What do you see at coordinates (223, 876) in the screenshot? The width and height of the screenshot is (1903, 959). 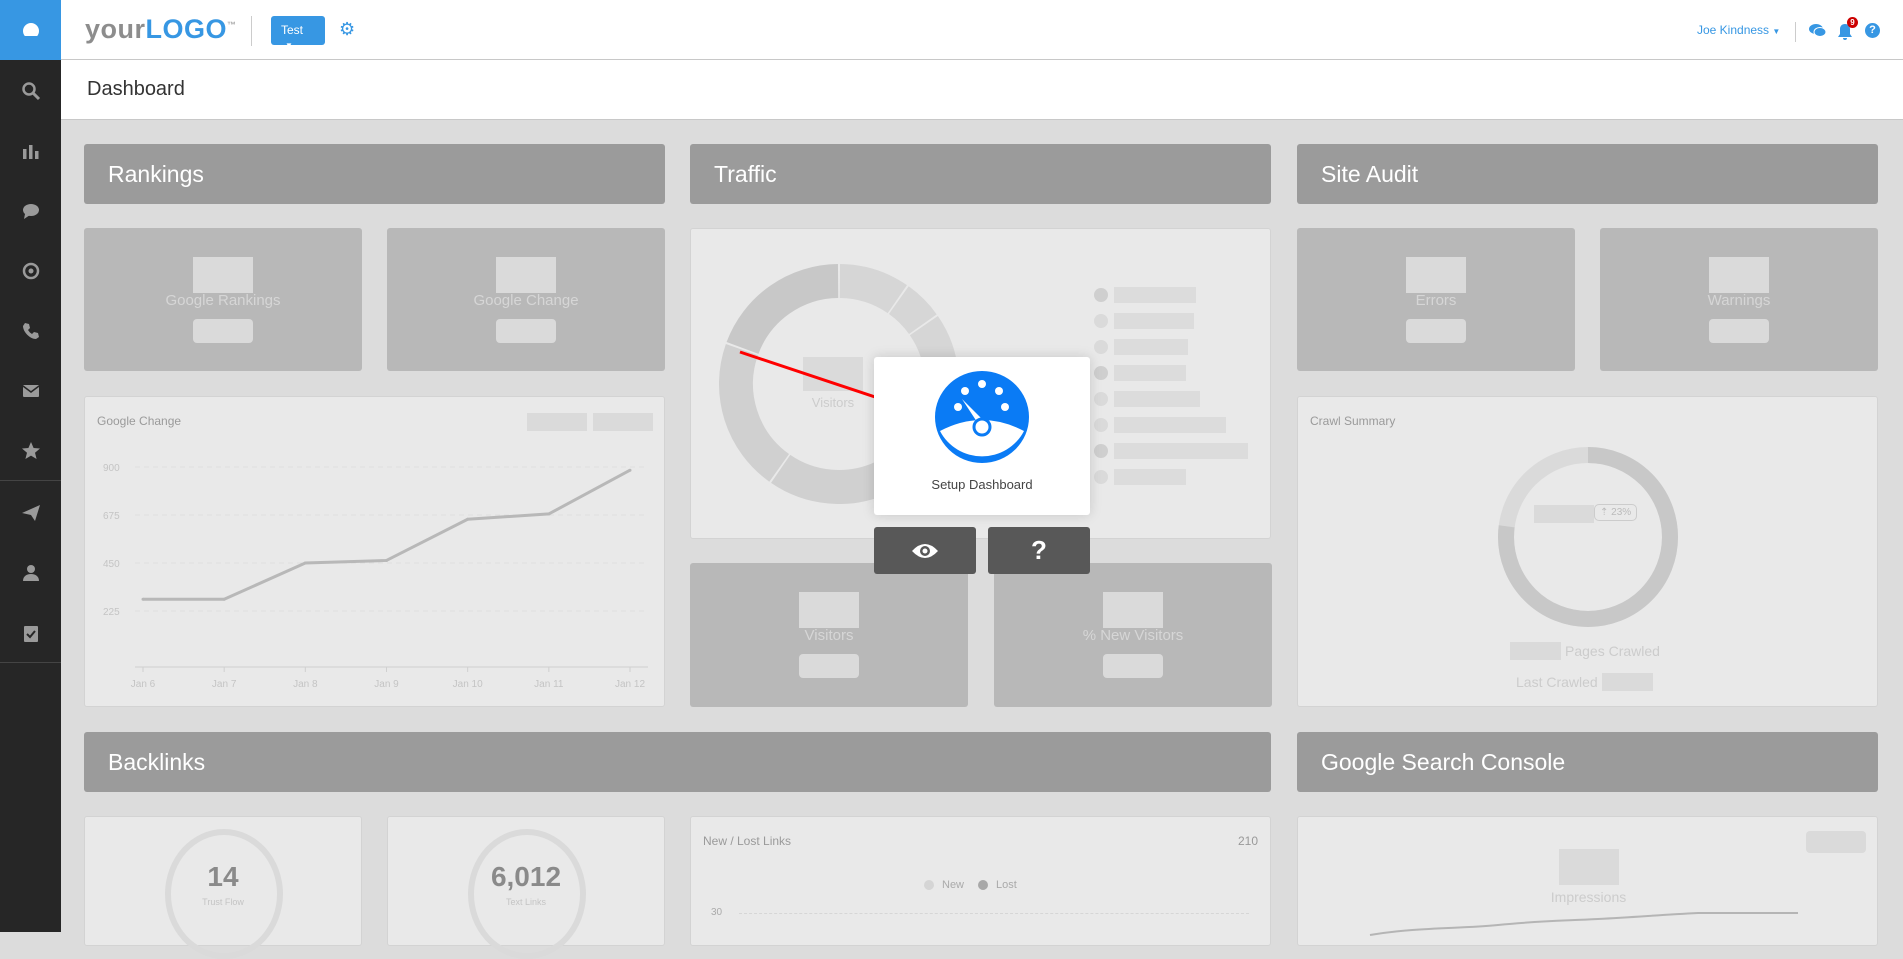 I see `trust-flow-value: 14` at bounding box center [223, 876].